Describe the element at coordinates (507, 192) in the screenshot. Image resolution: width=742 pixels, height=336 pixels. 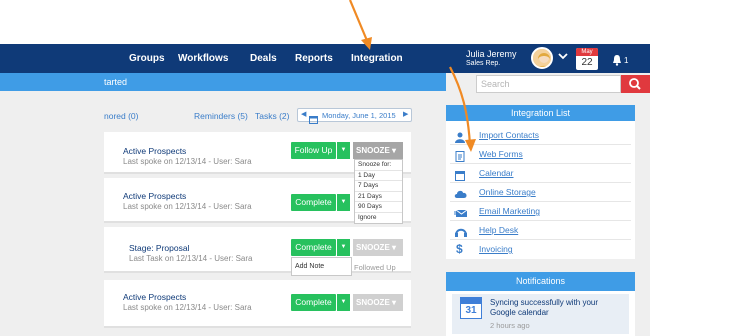
I see `integration-item-label: Online Storage` at that location.